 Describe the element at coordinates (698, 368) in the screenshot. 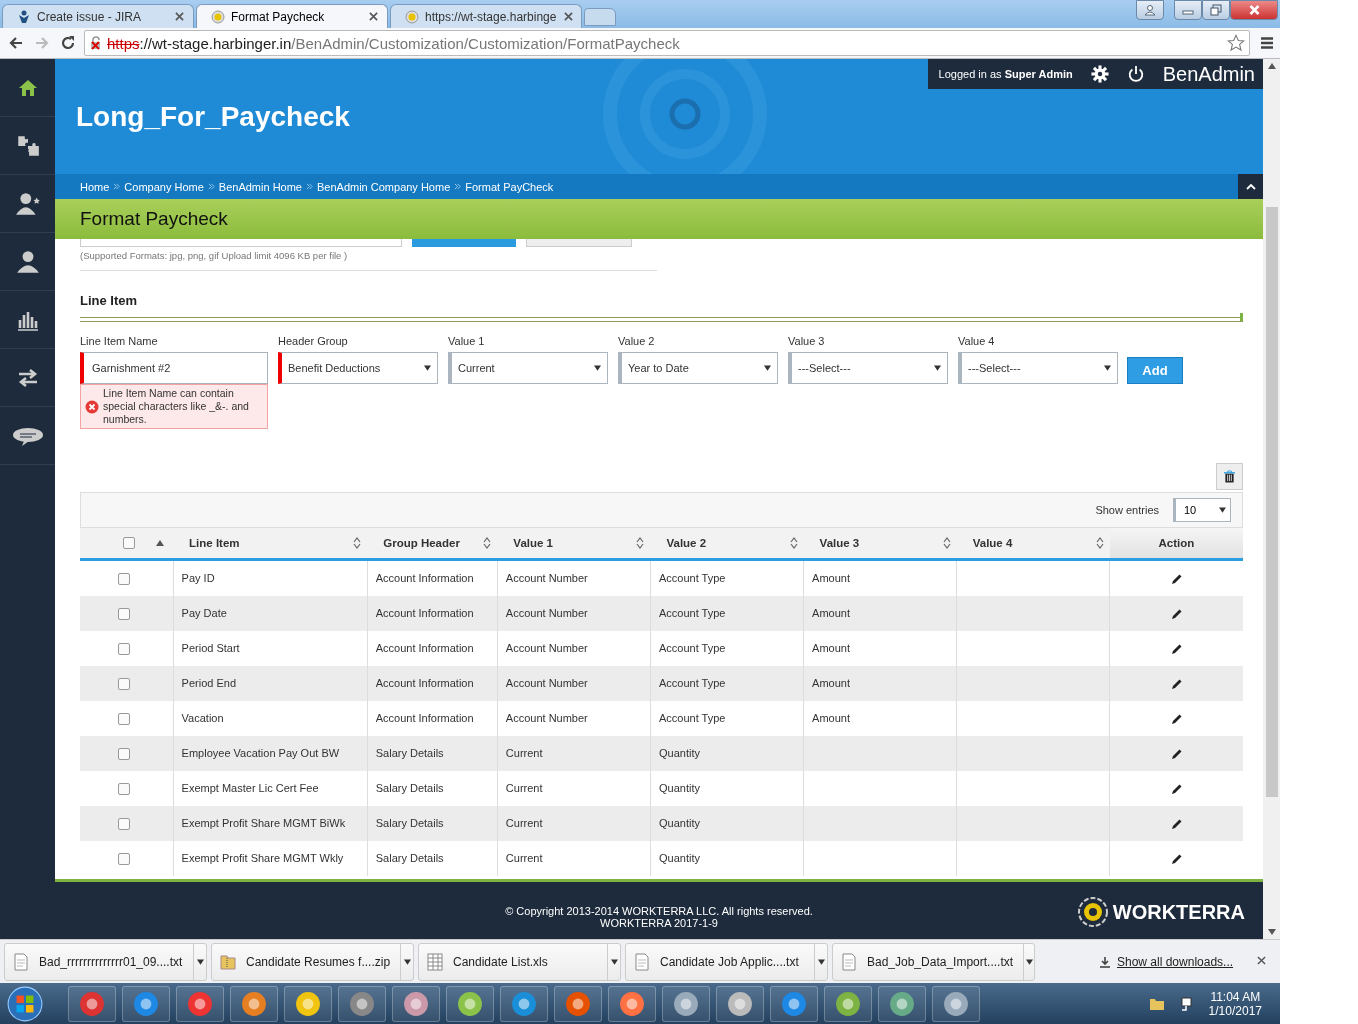

I see `dropdown: Year to Date` at that location.